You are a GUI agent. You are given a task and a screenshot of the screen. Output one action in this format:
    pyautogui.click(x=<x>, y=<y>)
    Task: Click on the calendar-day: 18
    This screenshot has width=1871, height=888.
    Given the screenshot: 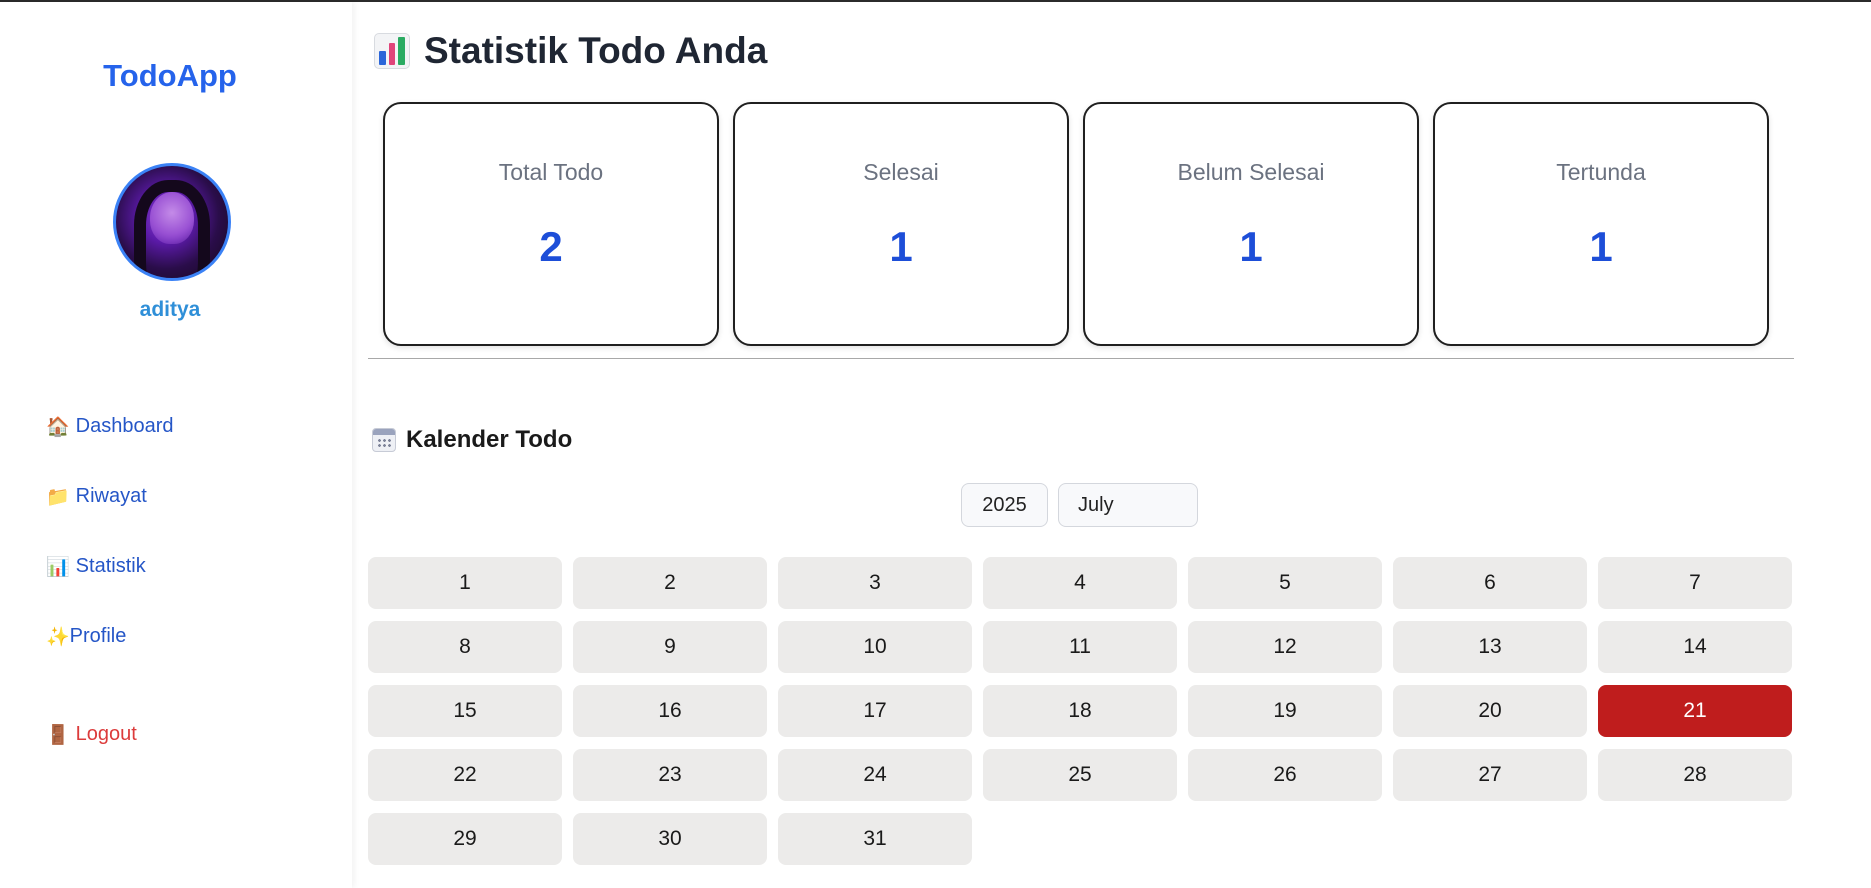 What is the action you would take?
    pyautogui.click(x=1080, y=711)
    